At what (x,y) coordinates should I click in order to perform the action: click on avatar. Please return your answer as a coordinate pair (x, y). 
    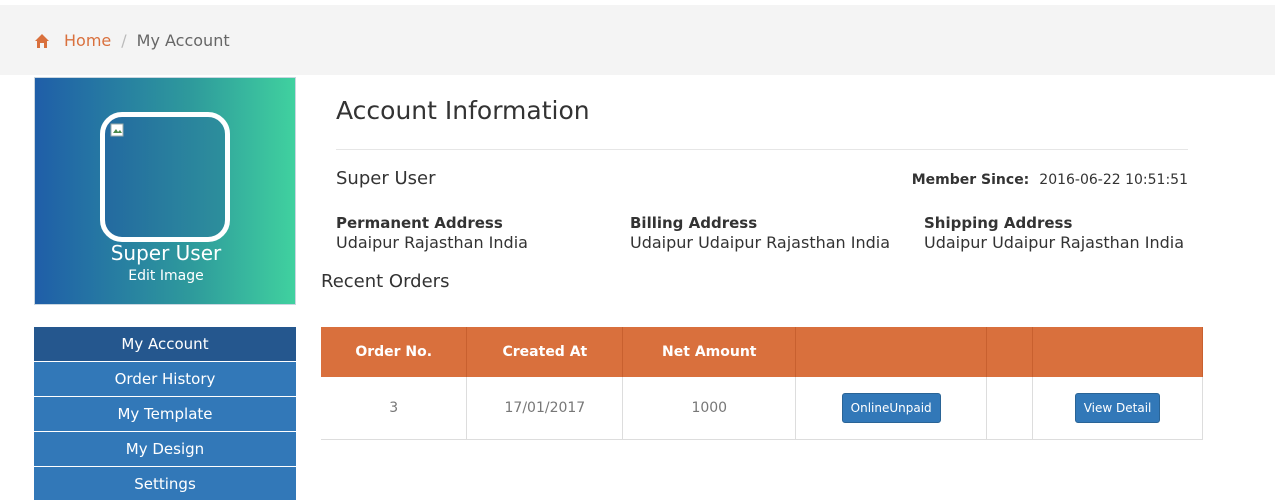
    Looking at the image, I should click on (165, 177).